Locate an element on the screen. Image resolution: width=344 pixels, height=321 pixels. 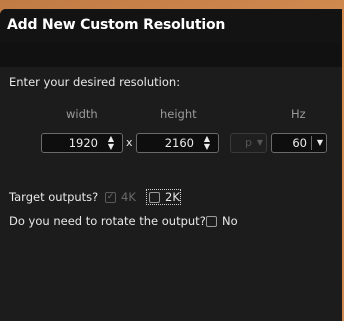
height-value: 2160 is located at coordinates (179, 143).